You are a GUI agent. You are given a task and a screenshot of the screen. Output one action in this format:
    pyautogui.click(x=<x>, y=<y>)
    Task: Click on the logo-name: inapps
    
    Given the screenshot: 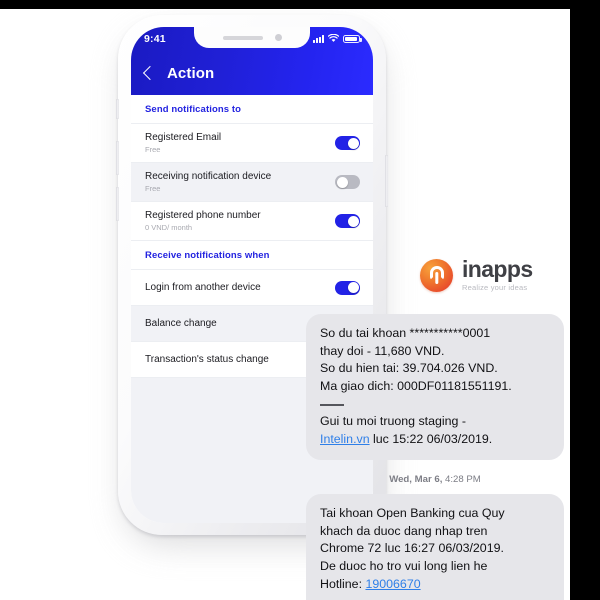 What is the action you would take?
    pyautogui.click(x=497, y=269)
    